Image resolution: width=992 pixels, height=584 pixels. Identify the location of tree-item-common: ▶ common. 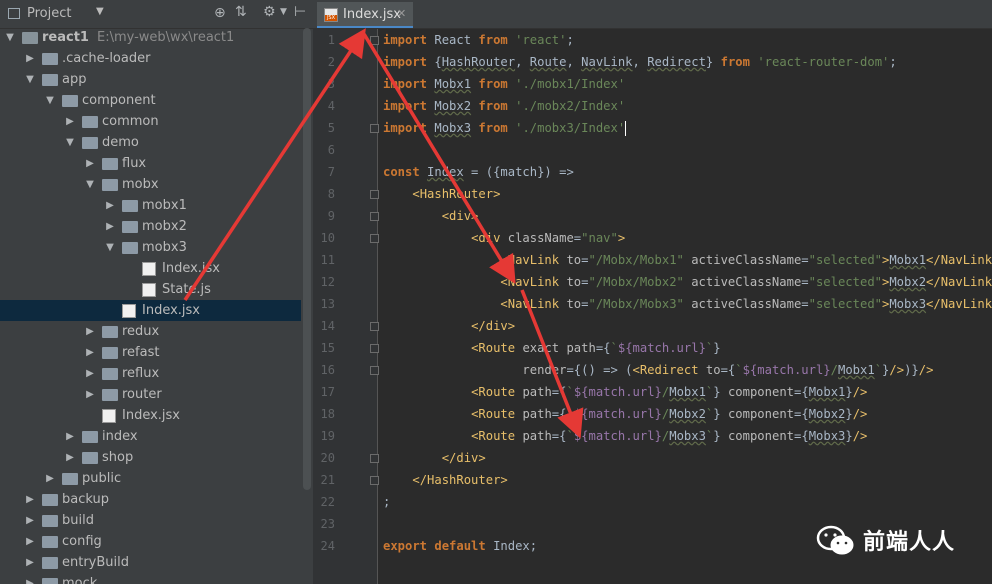
(150, 121).